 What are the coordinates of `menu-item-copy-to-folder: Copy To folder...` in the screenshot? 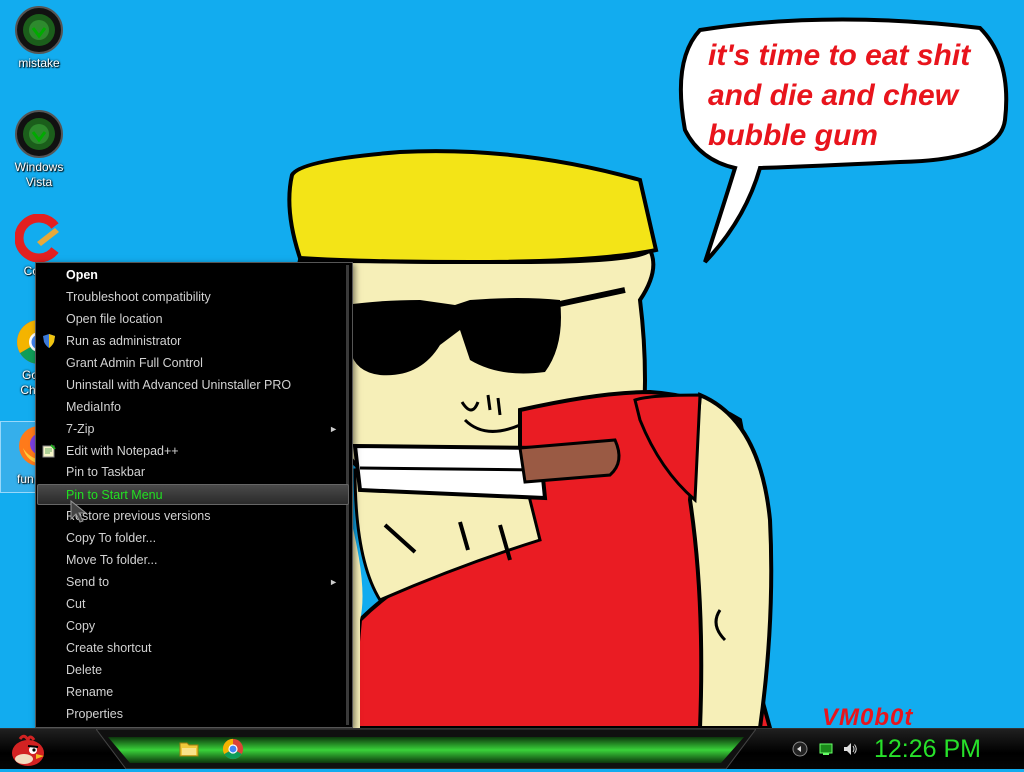 It's located at (193, 538).